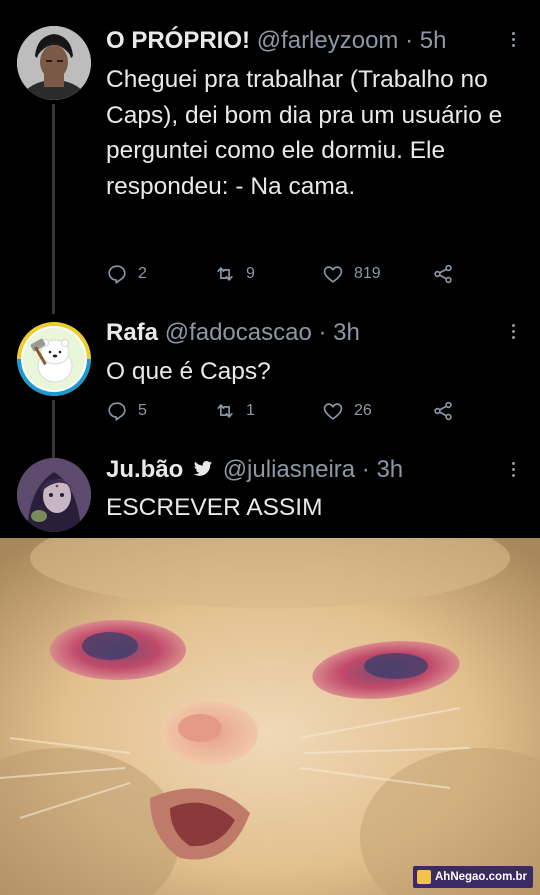 Image resolution: width=540 pixels, height=895 pixels. What do you see at coordinates (142, 273) in the screenshot?
I see `reply-count: 2` at bounding box center [142, 273].